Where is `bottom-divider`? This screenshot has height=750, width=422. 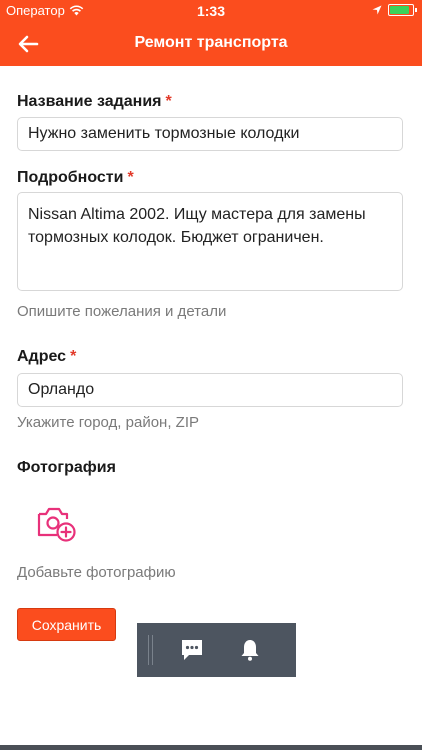 bottom-divider is located at coordinates (211, 747).